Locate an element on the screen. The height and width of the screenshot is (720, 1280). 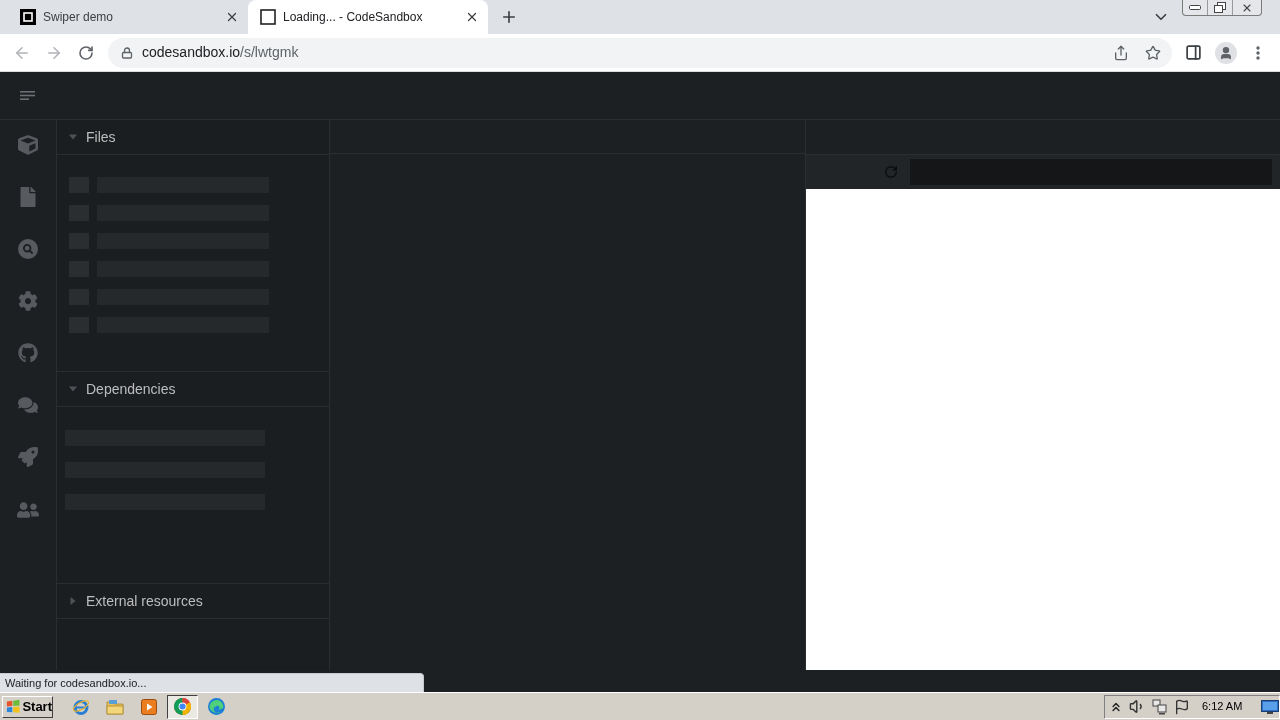
section-header: Files is located at coordinates (193, 137).